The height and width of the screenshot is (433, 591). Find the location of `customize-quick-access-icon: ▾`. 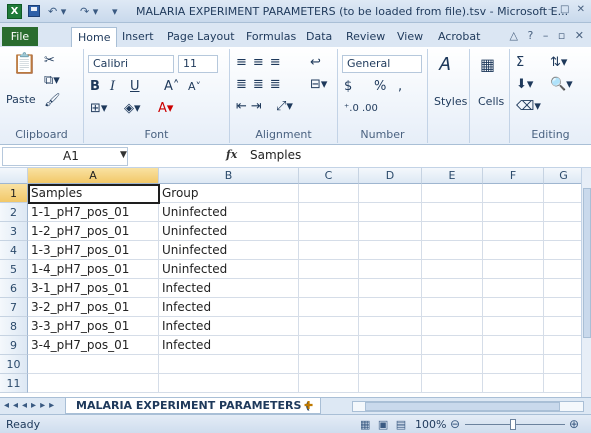

customize-quick-access-icon: ▾ is located at coordinates (115, 11).